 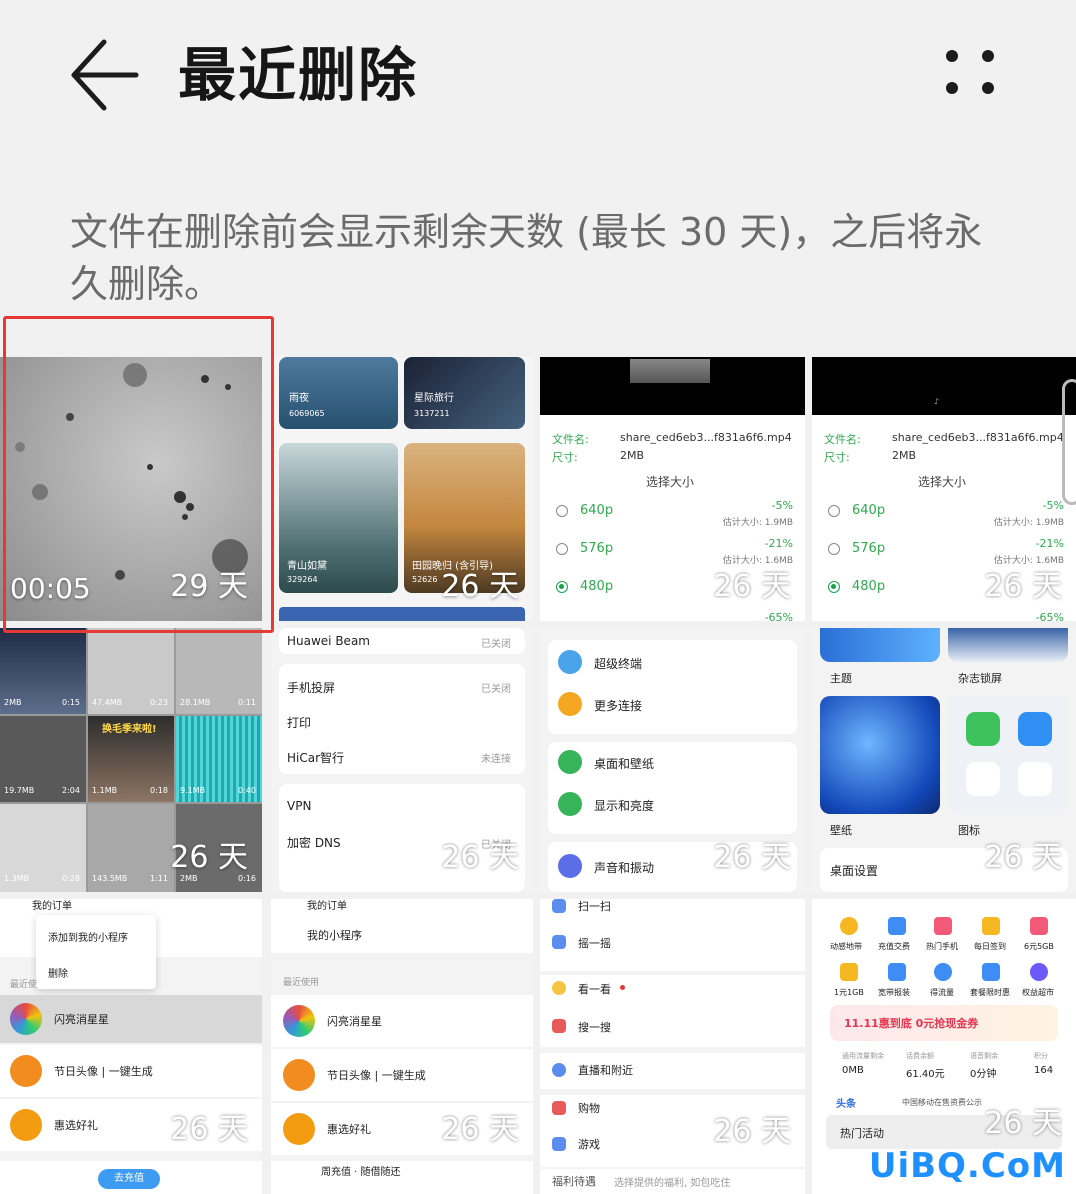 What do you see at coordinates (672, 760) in the screenshot?
I see `deleted-item-image: 超级终端 更多连接 桌面和壁纸 显示和亮度 声音和振动 26 天` at bounding box center [672, 760].